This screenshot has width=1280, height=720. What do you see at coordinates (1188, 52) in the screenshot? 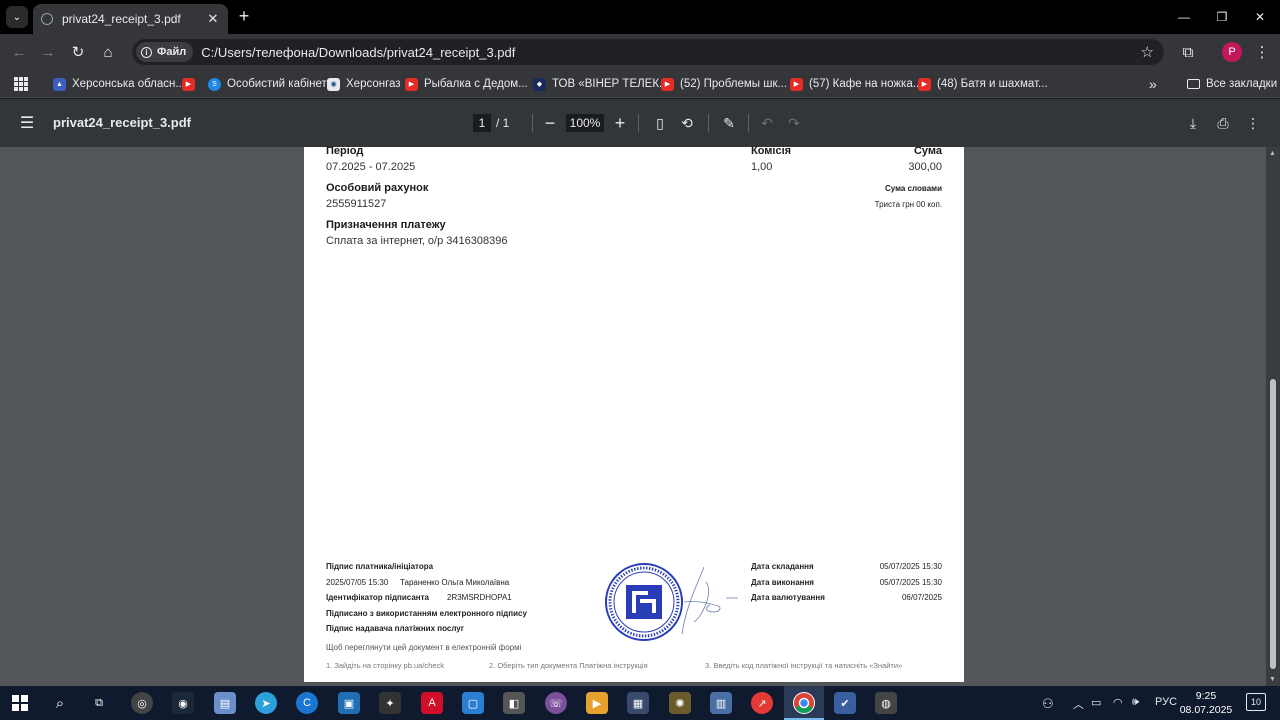
I see `extensions-icon: ⧉` at bounding box center [1188, 52].